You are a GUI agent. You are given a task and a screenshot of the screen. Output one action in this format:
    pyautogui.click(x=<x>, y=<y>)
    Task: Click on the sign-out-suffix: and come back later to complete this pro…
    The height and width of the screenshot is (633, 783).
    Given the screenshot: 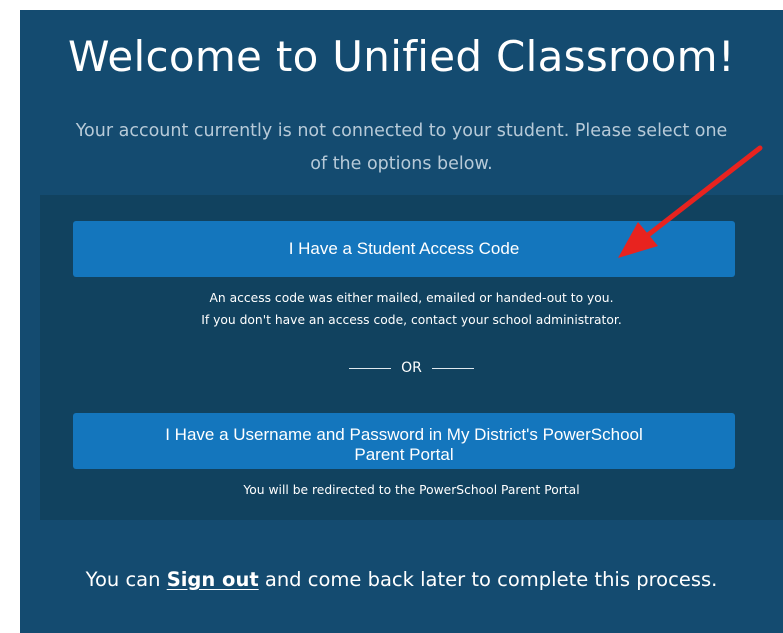 What is the action you would take?
    pyautogui.click(x=488, y=579)
    